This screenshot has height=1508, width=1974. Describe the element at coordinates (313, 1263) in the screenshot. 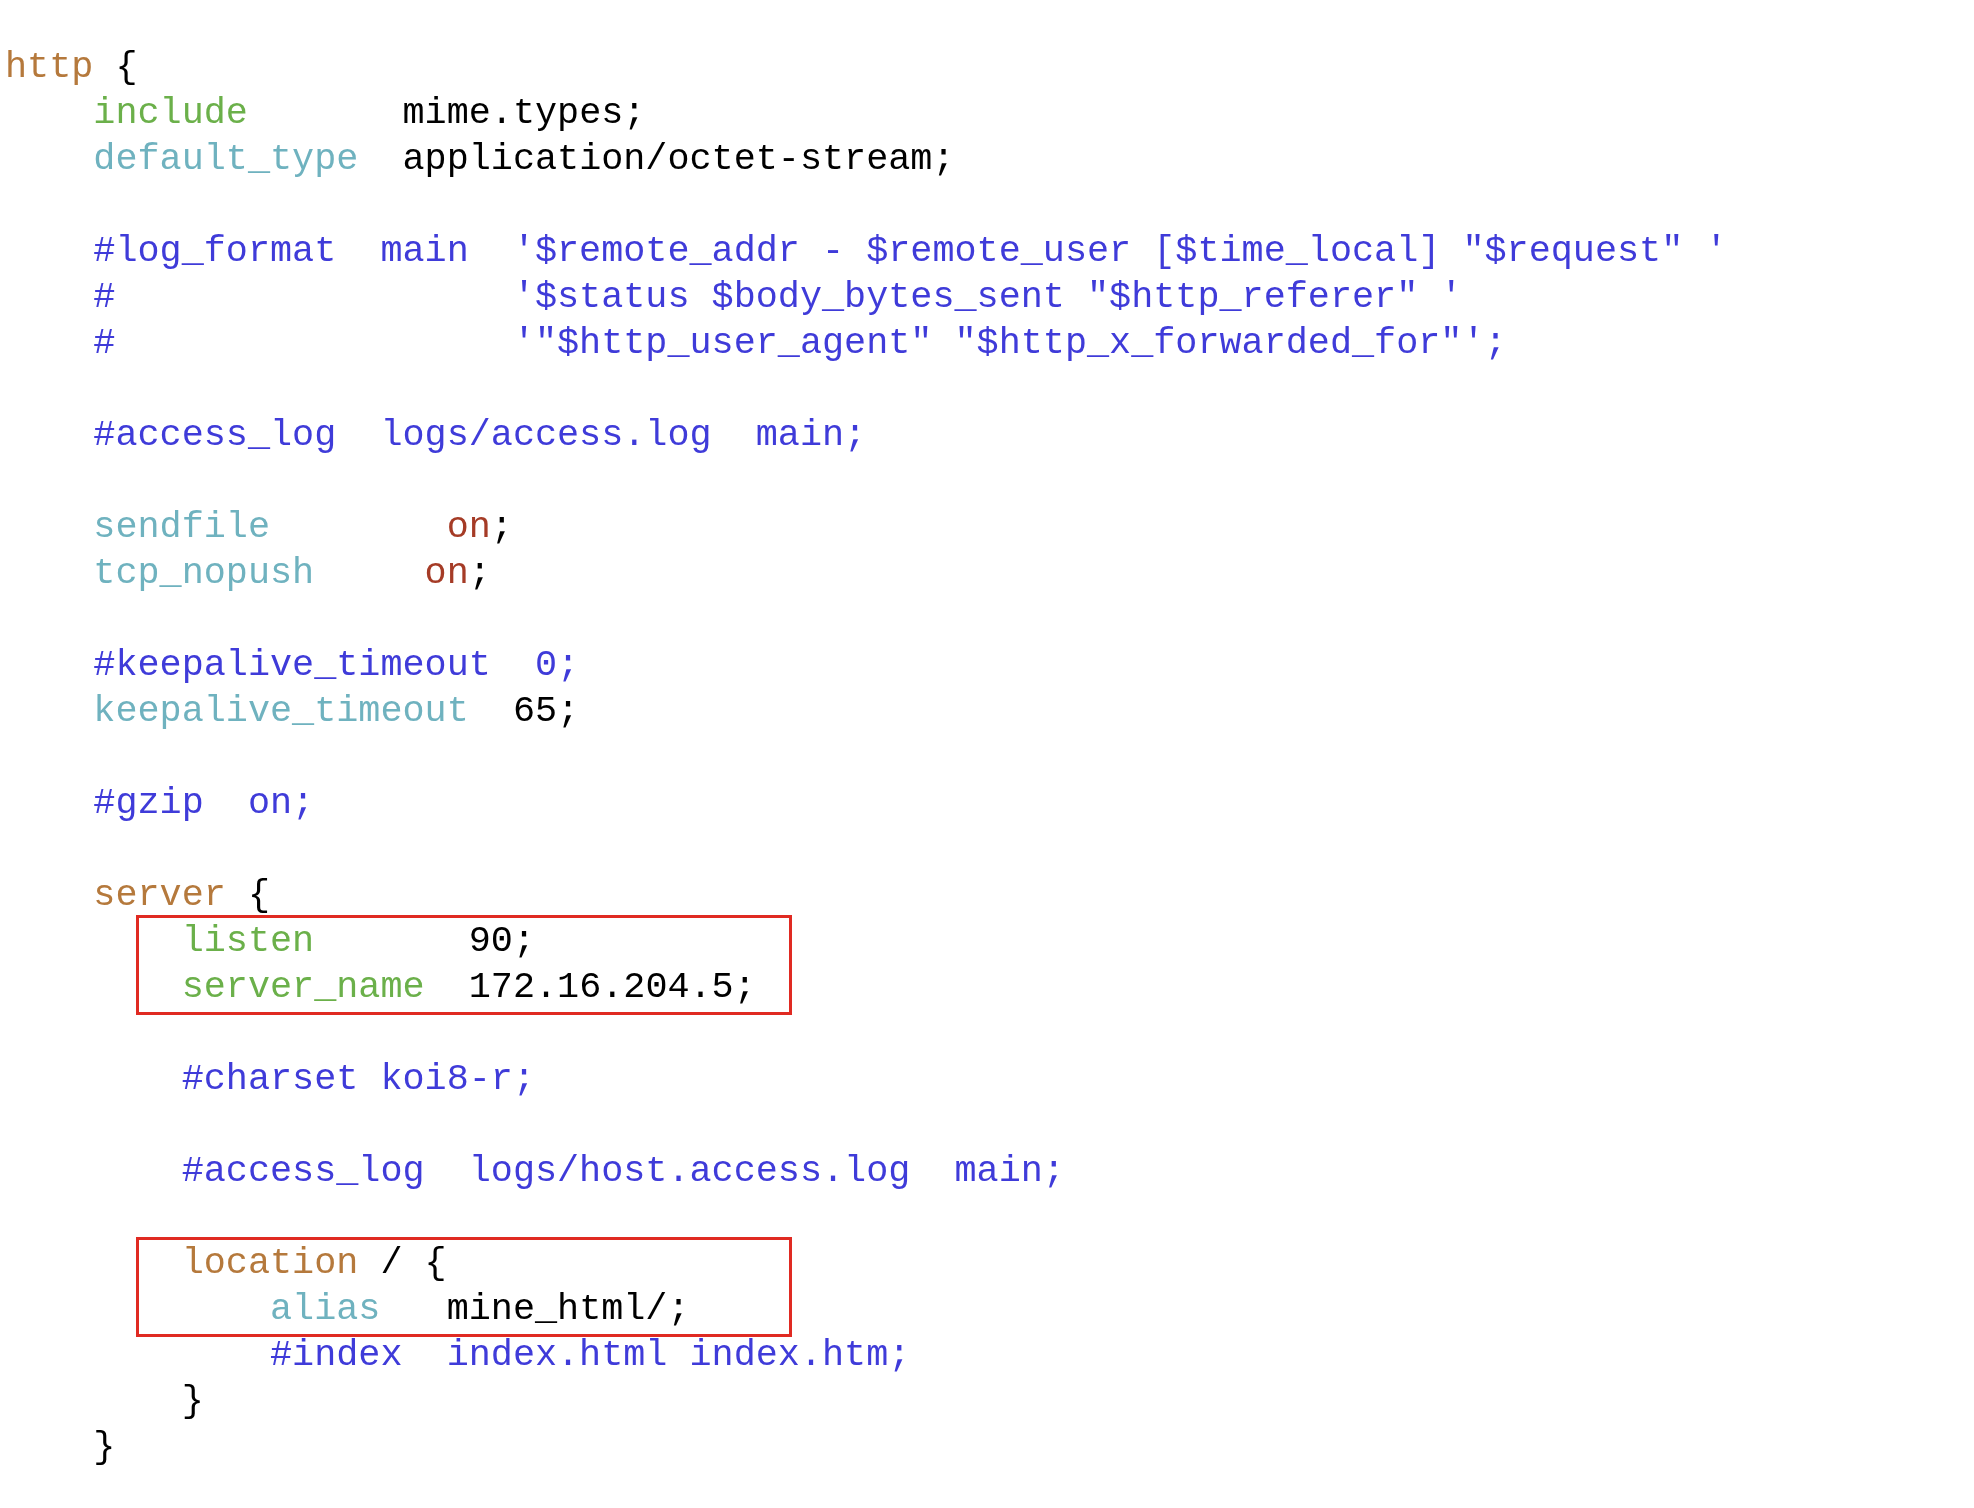

I see `code-line: location / {` at that location.